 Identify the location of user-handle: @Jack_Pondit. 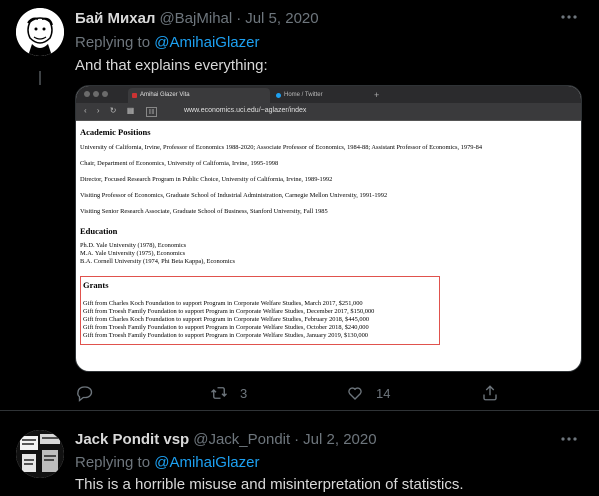
(241, 439).